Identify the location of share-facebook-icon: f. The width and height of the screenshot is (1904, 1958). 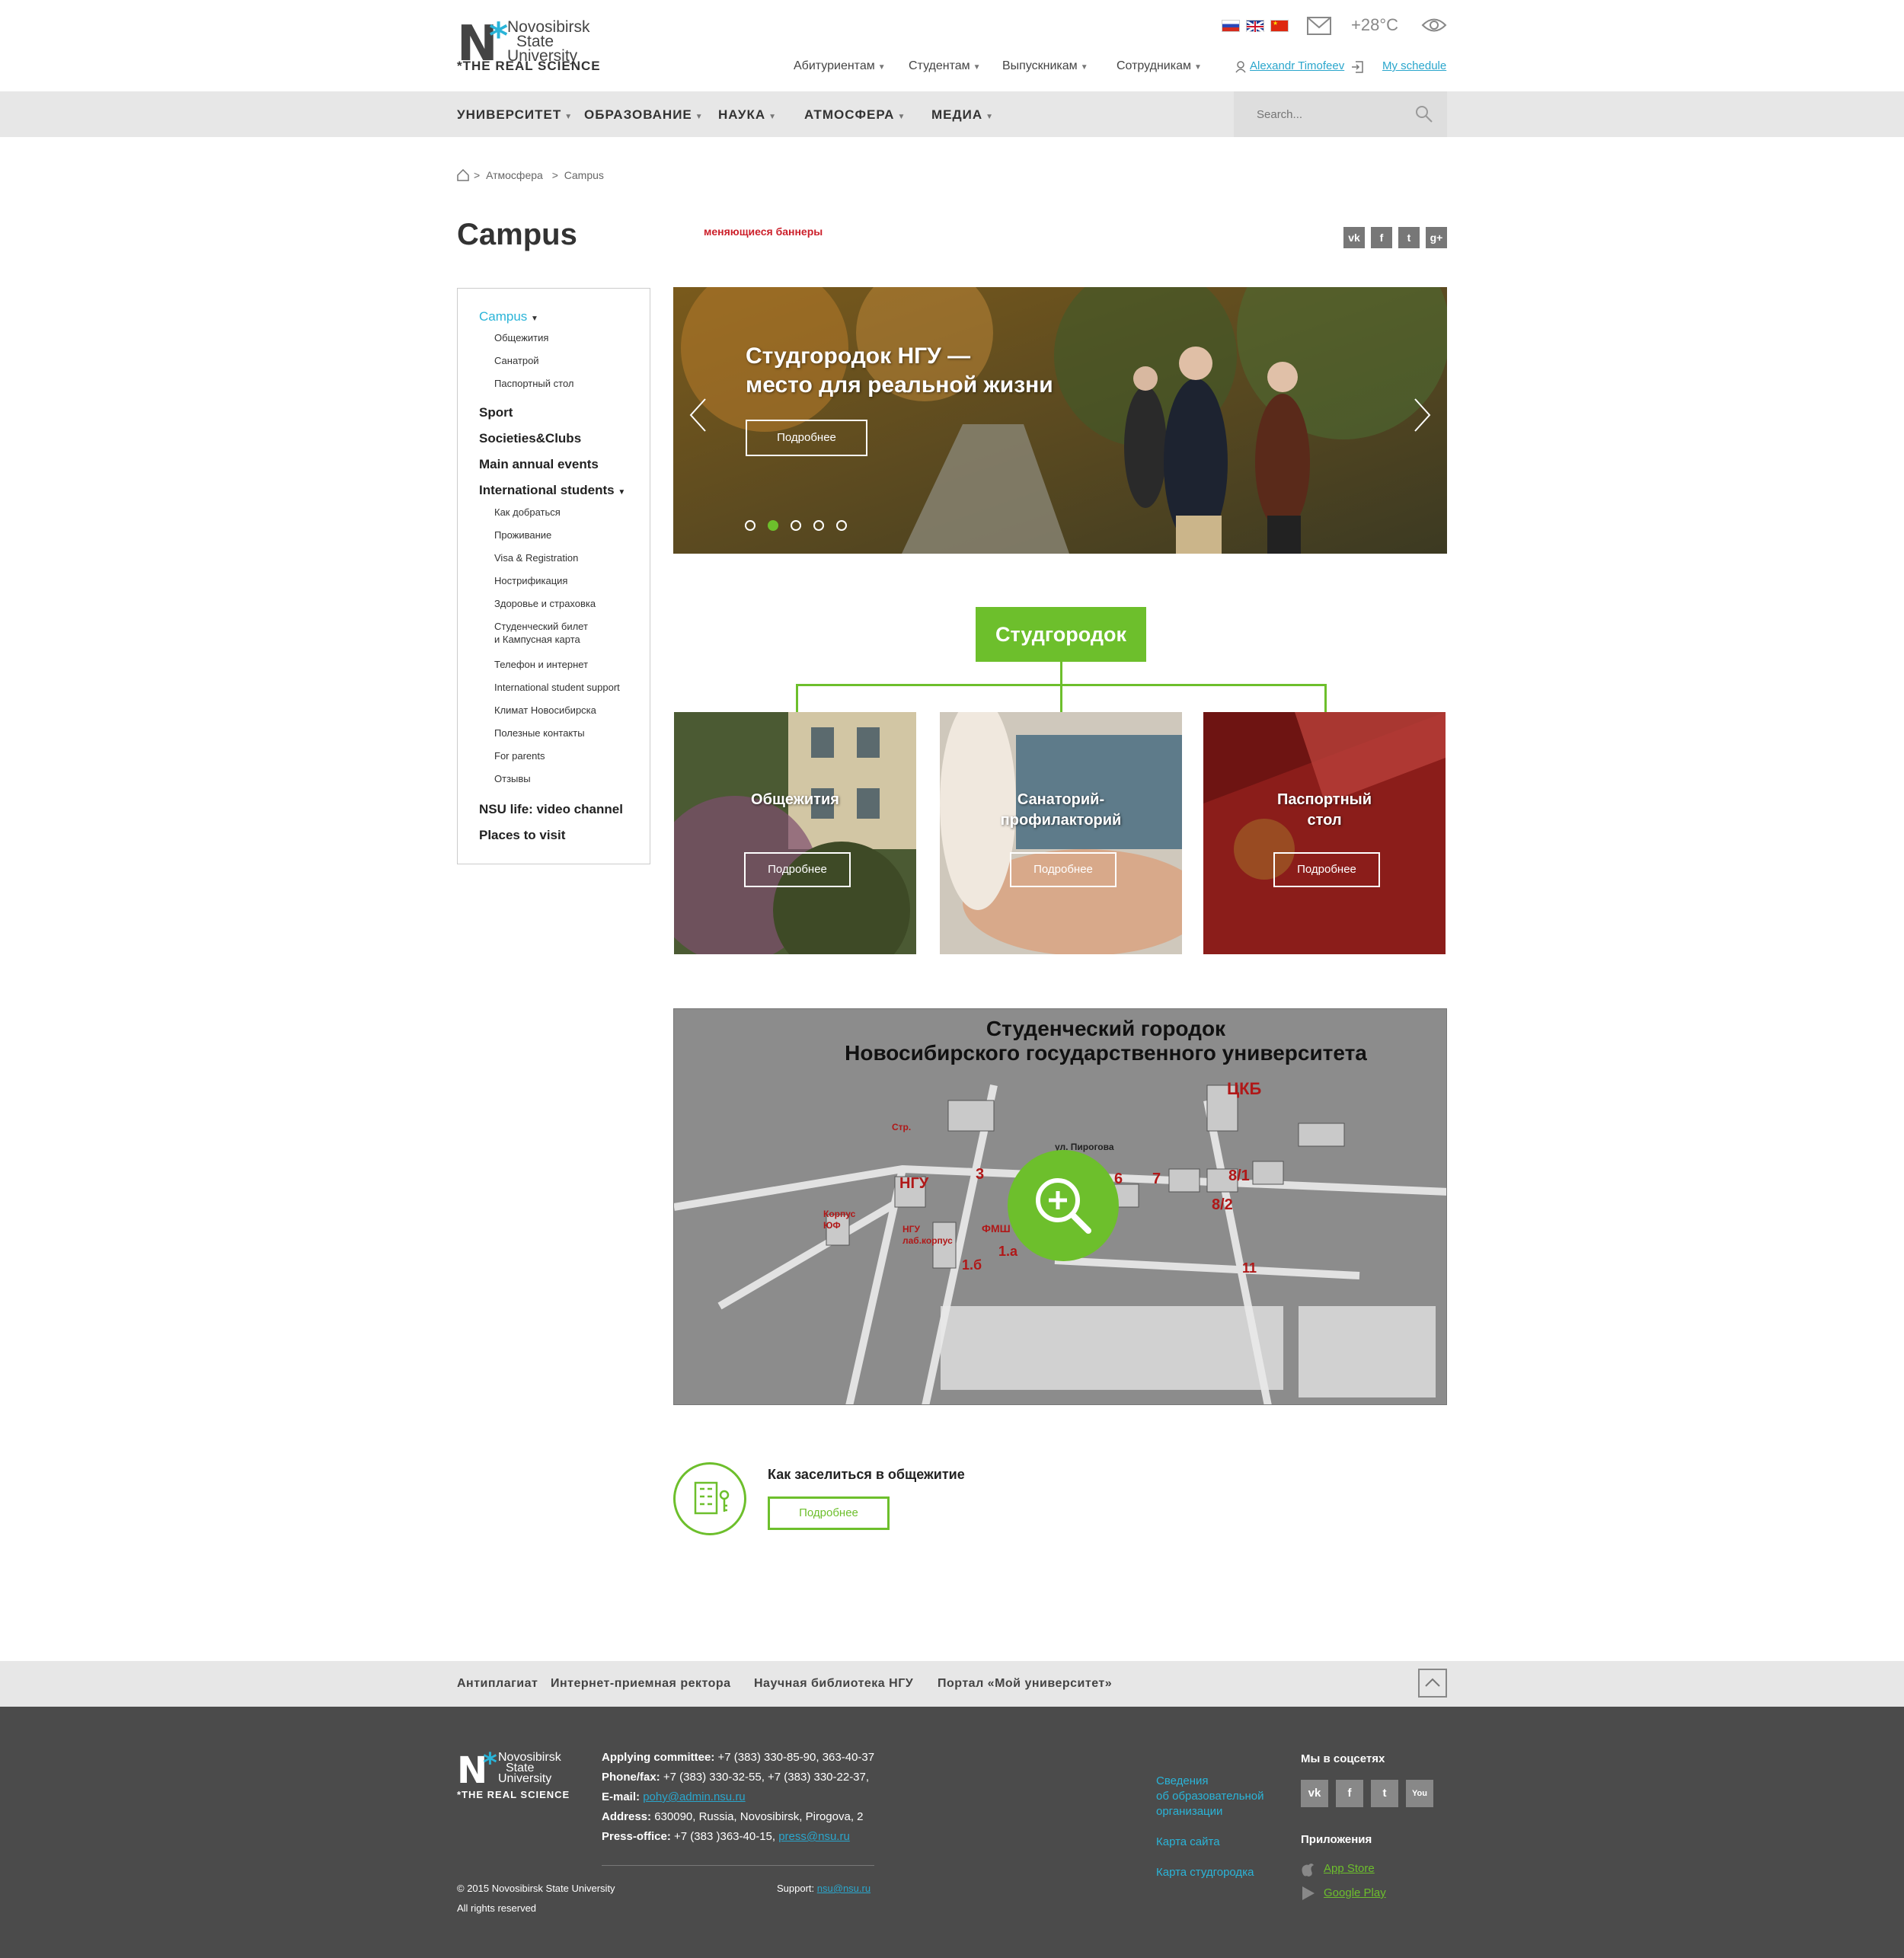
(1382, 238).